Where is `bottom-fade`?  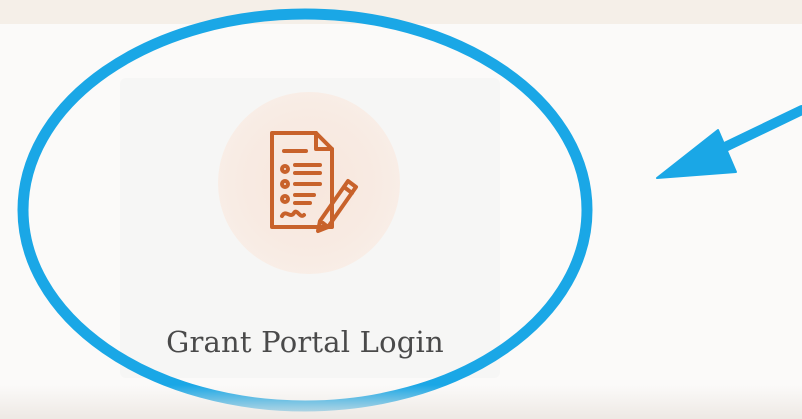 bottom-fade is located at coordinates (401, 402).